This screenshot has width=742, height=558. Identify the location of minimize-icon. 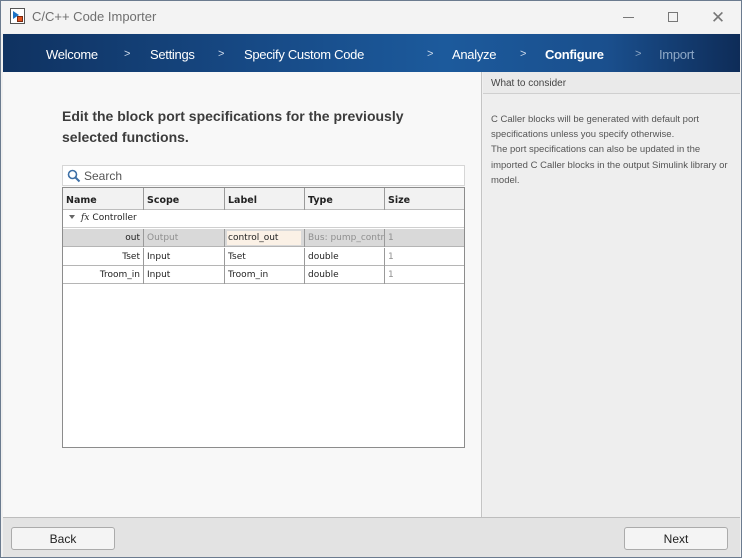
(628, 17).